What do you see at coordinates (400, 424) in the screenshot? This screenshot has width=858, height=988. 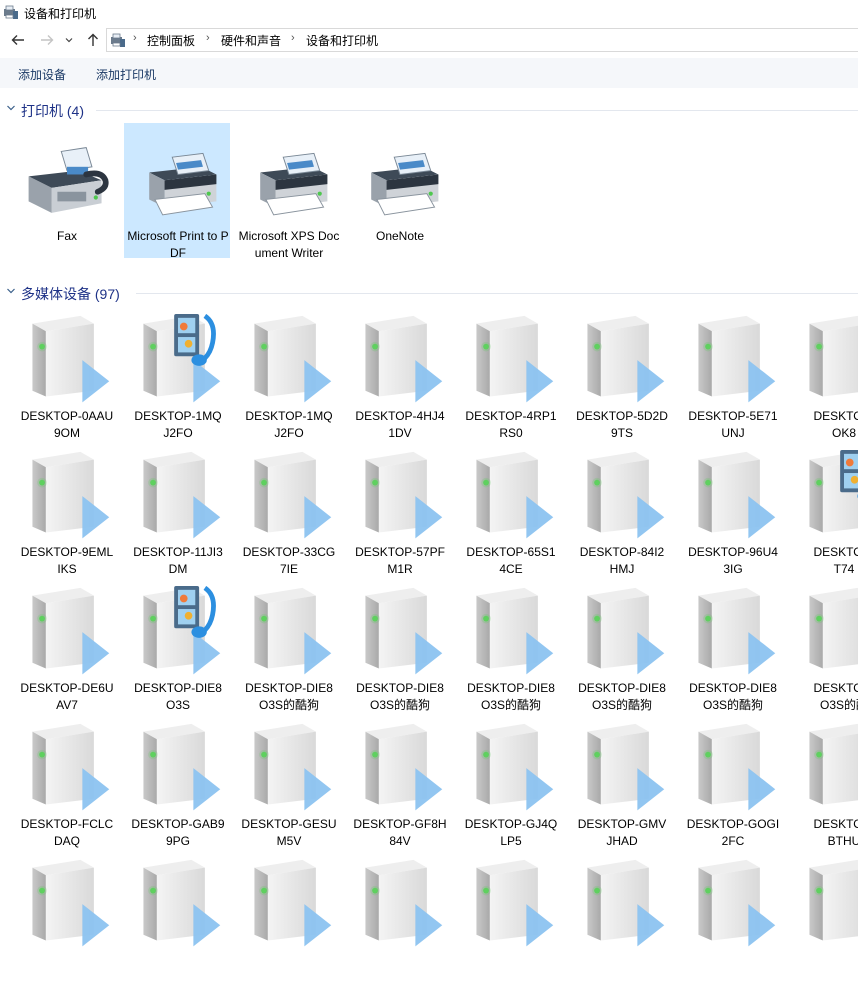 I see `device-label: DESKTOP-4HJ4 1DV` at bounding box center [400, 424].